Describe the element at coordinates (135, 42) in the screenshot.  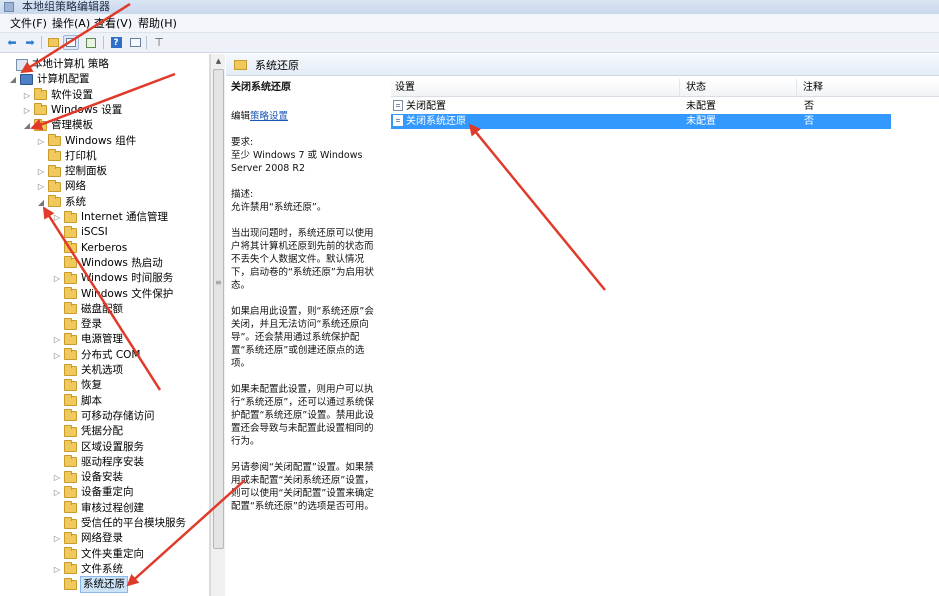
I see `properties-icon` at that location.